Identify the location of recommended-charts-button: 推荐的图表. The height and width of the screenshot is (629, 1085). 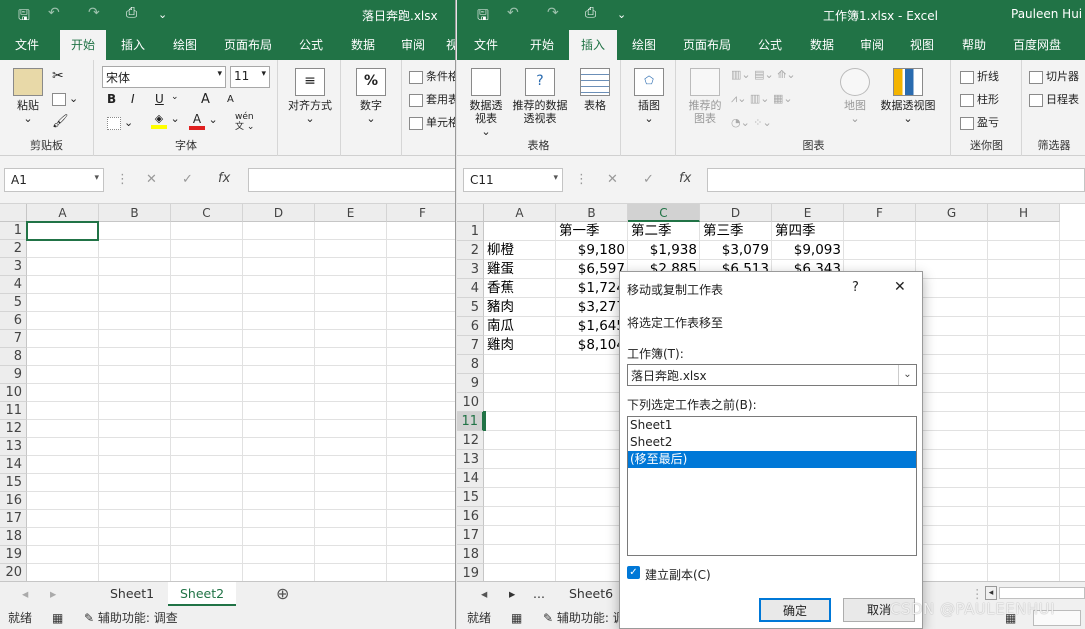
(705, 96).